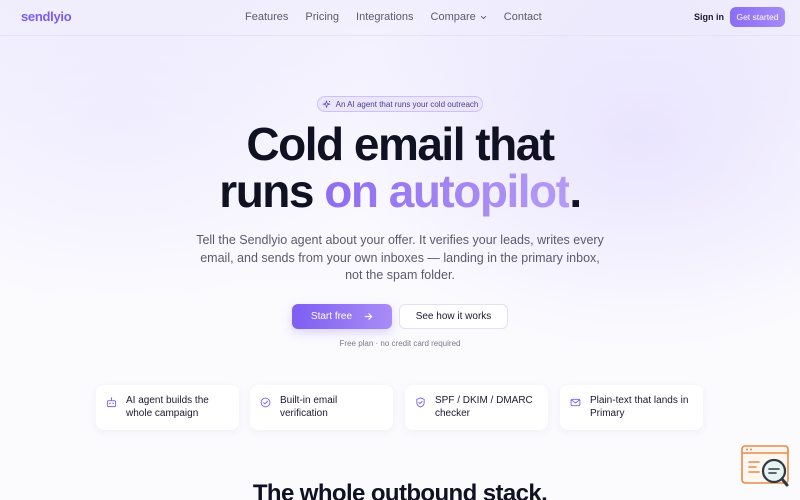  What do you see at coordinates (639, 407) in the screenshot?
I see `feature-label: Plain-text that lands in Primary` at bounding box center [639, 407].